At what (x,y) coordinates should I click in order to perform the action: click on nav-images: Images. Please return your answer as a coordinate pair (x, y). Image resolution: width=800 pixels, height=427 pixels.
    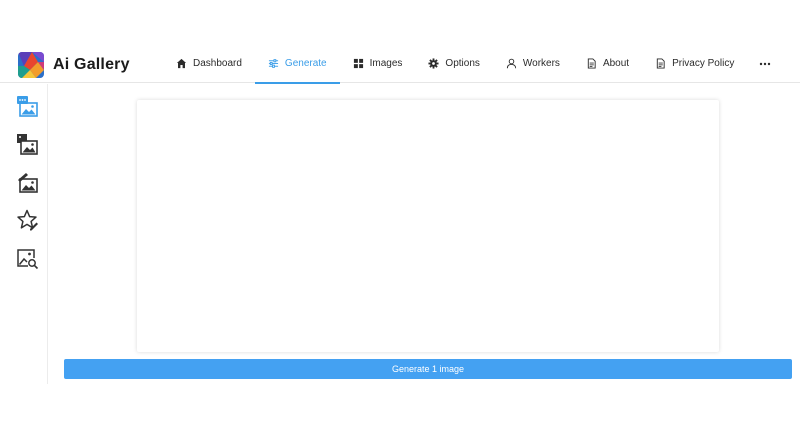
    Looking at the image, I should click on (378, 63).